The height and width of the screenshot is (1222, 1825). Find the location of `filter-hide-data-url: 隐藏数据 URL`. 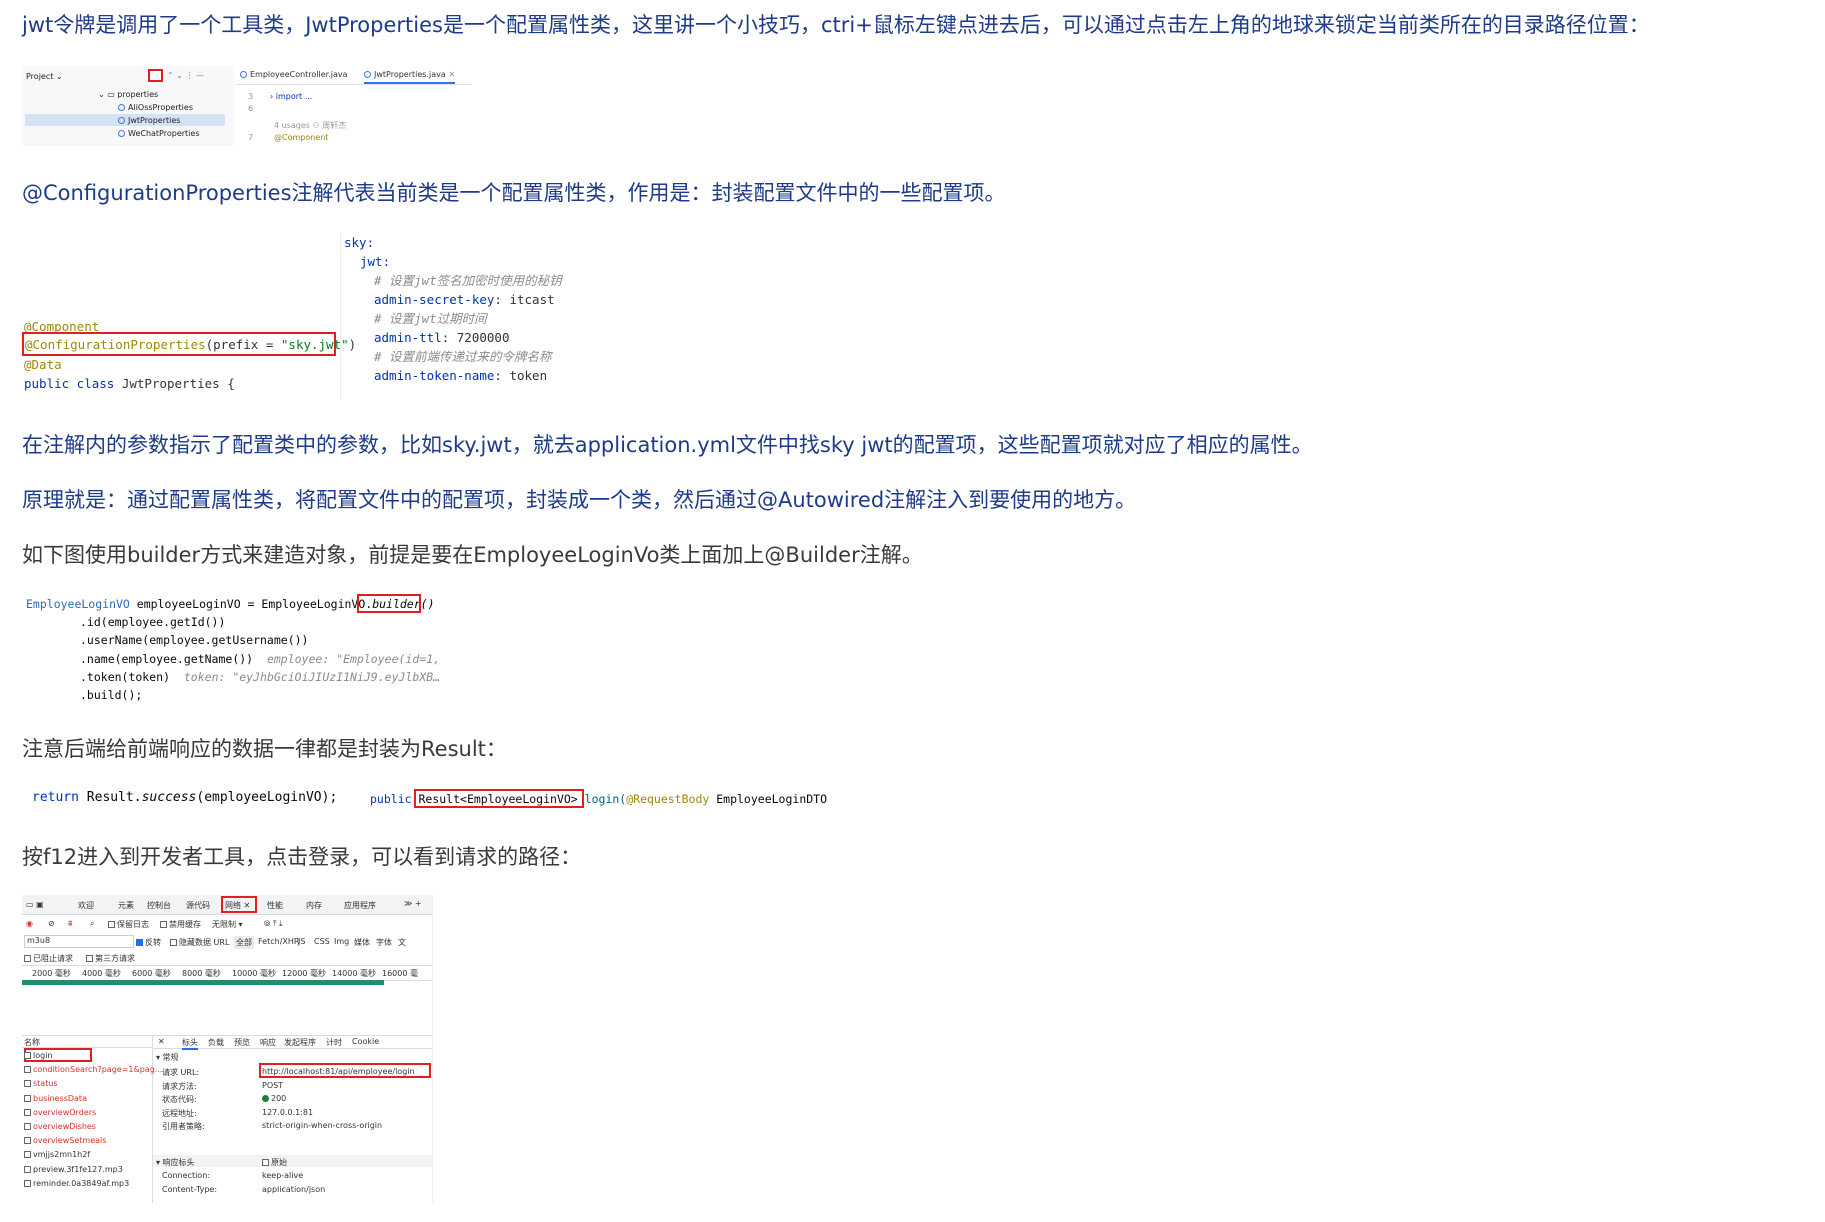

filter-hide-data-url: 隐藏数据 URL is located at coordinates (199, 942).